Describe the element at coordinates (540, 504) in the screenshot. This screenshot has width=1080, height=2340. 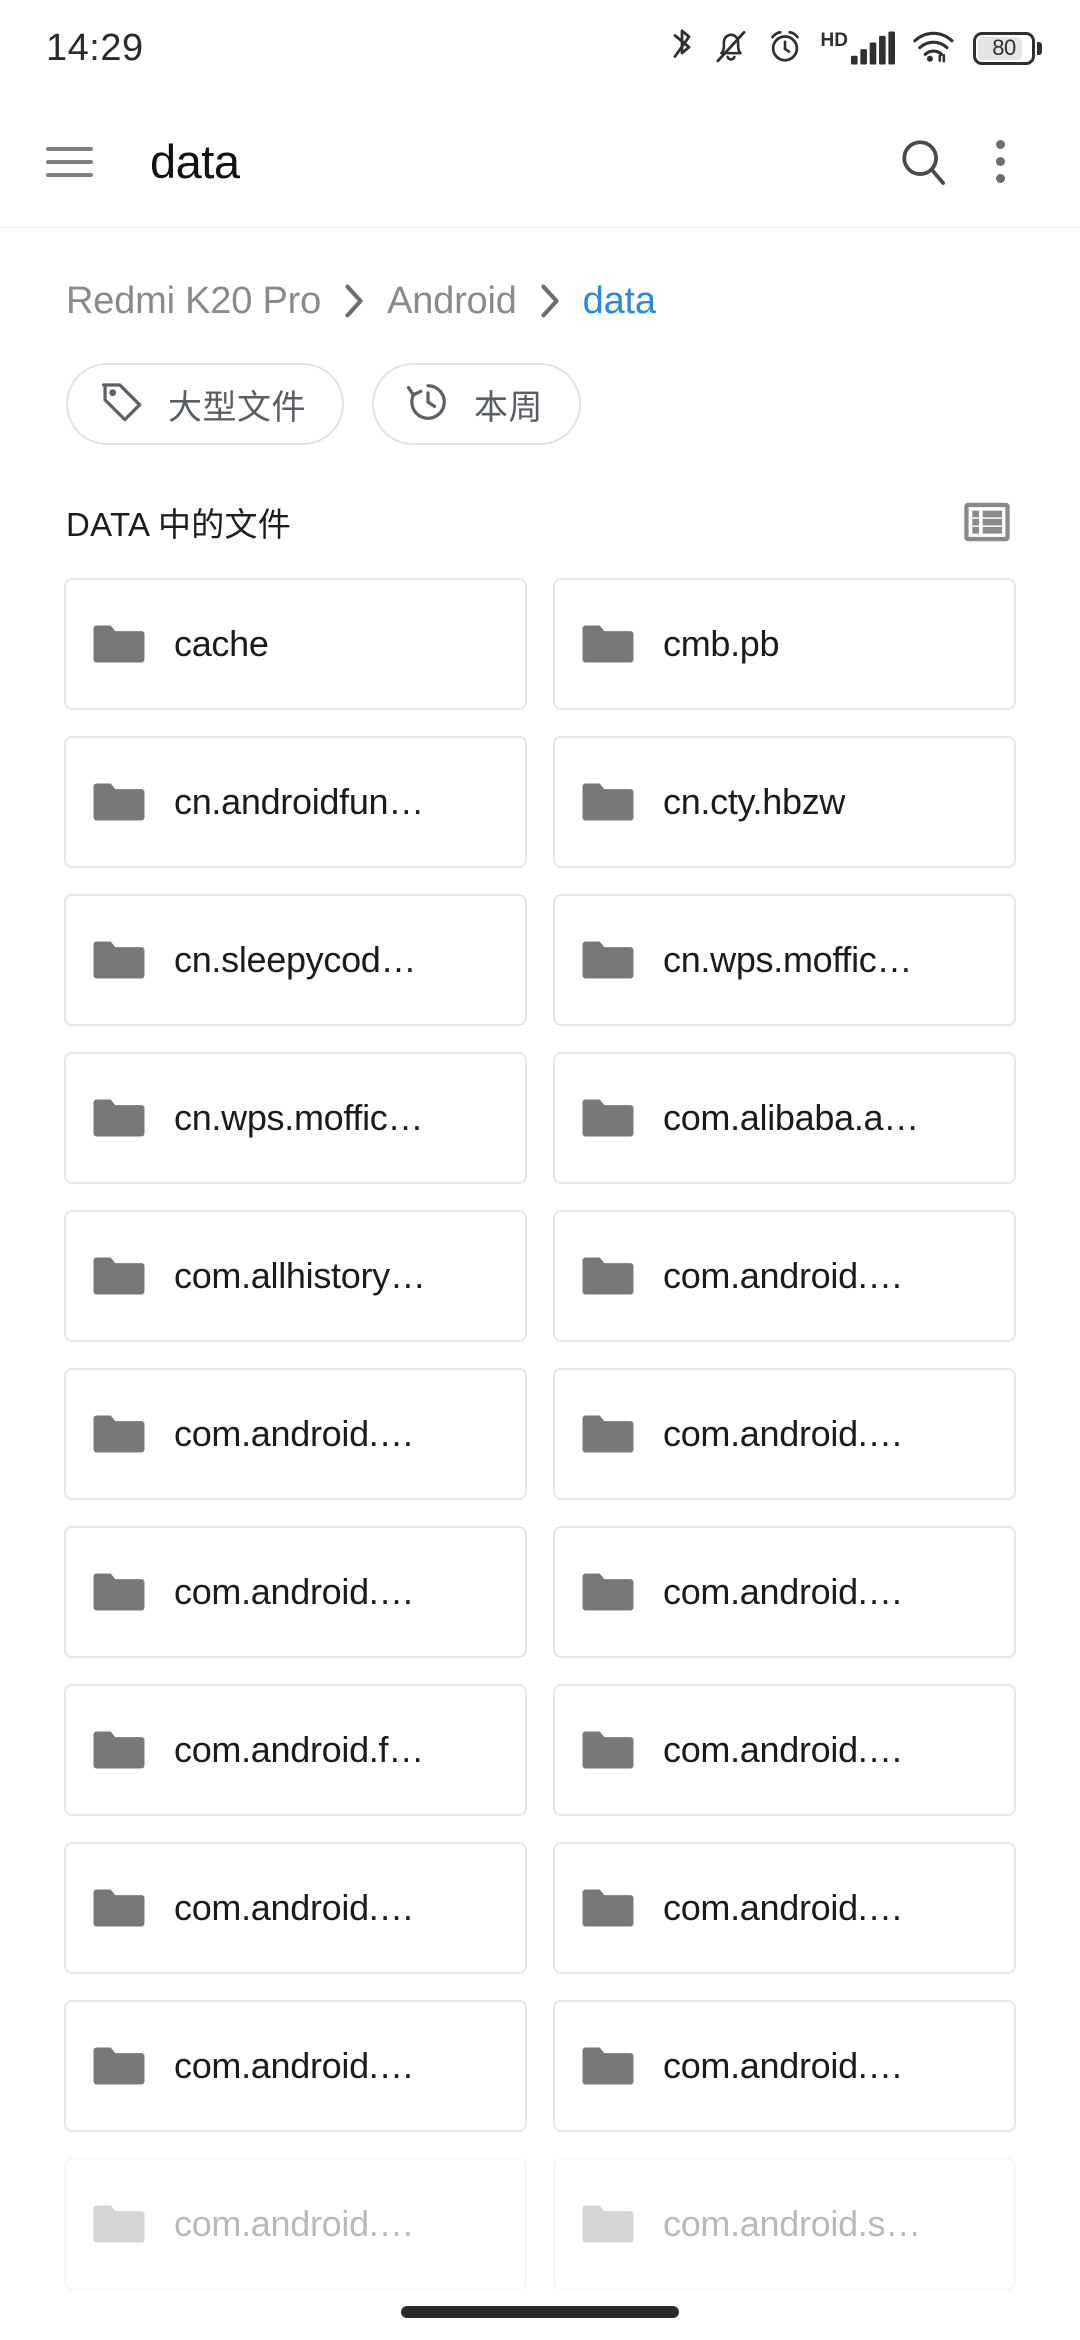
I see `section-header: DATA 中的文件` at that location.